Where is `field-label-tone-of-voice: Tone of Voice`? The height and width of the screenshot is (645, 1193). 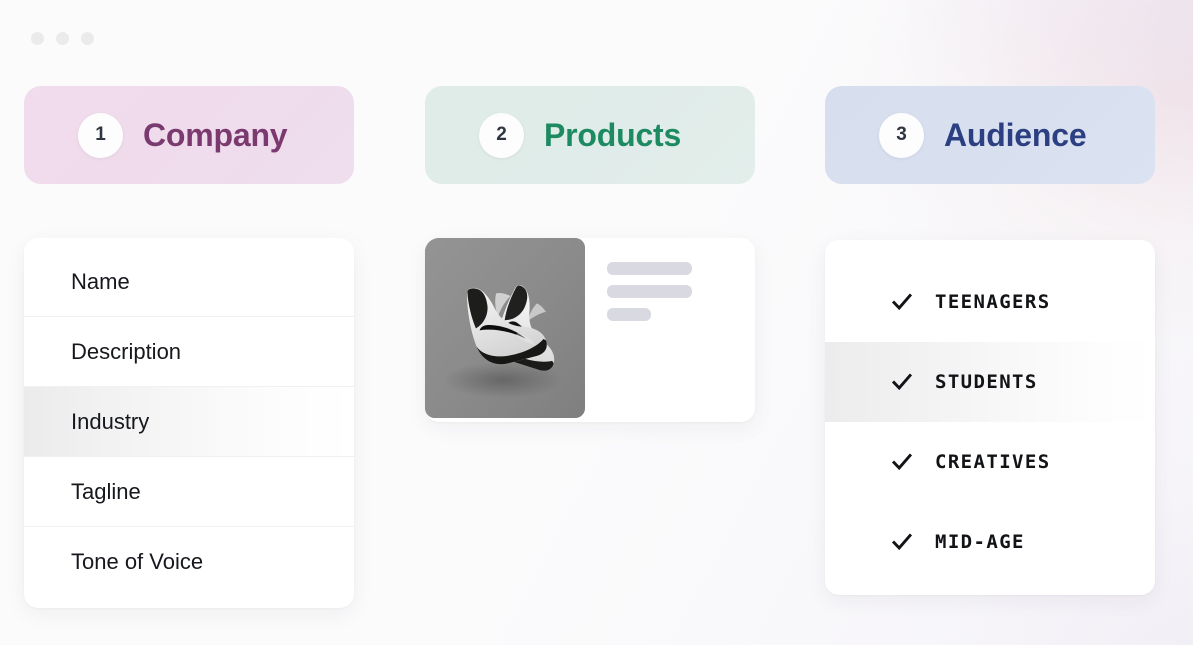 field-label-tone-of-voice: Tone of Voice is located at coordinates (137, 561).